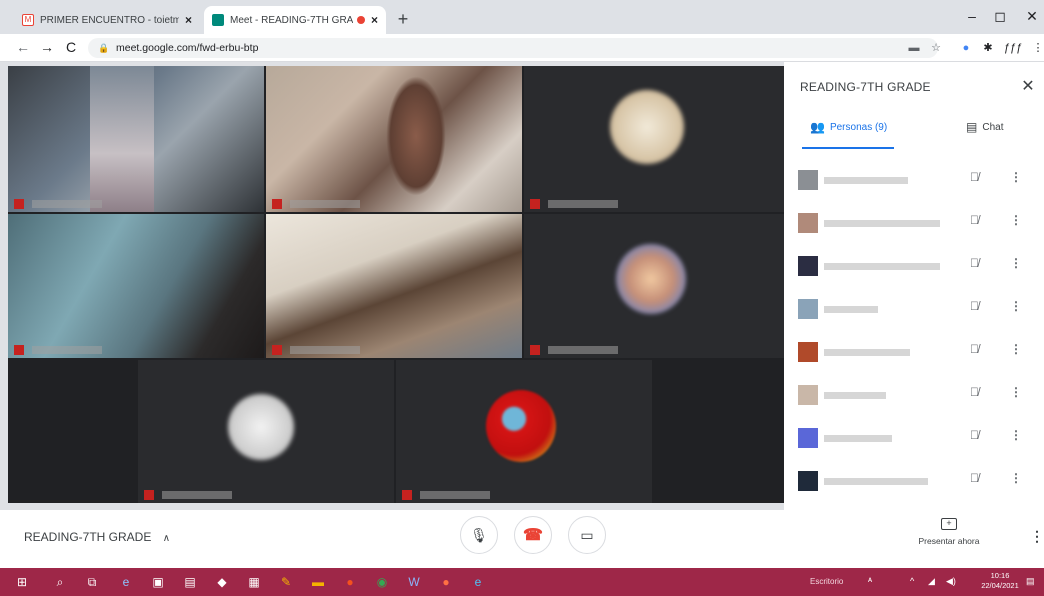 The image size is (1044, 596). Describe the element at coordinates (1013, 48) in the screenshot. I see `extension-people-icon: ƒƒƒ` at that location.